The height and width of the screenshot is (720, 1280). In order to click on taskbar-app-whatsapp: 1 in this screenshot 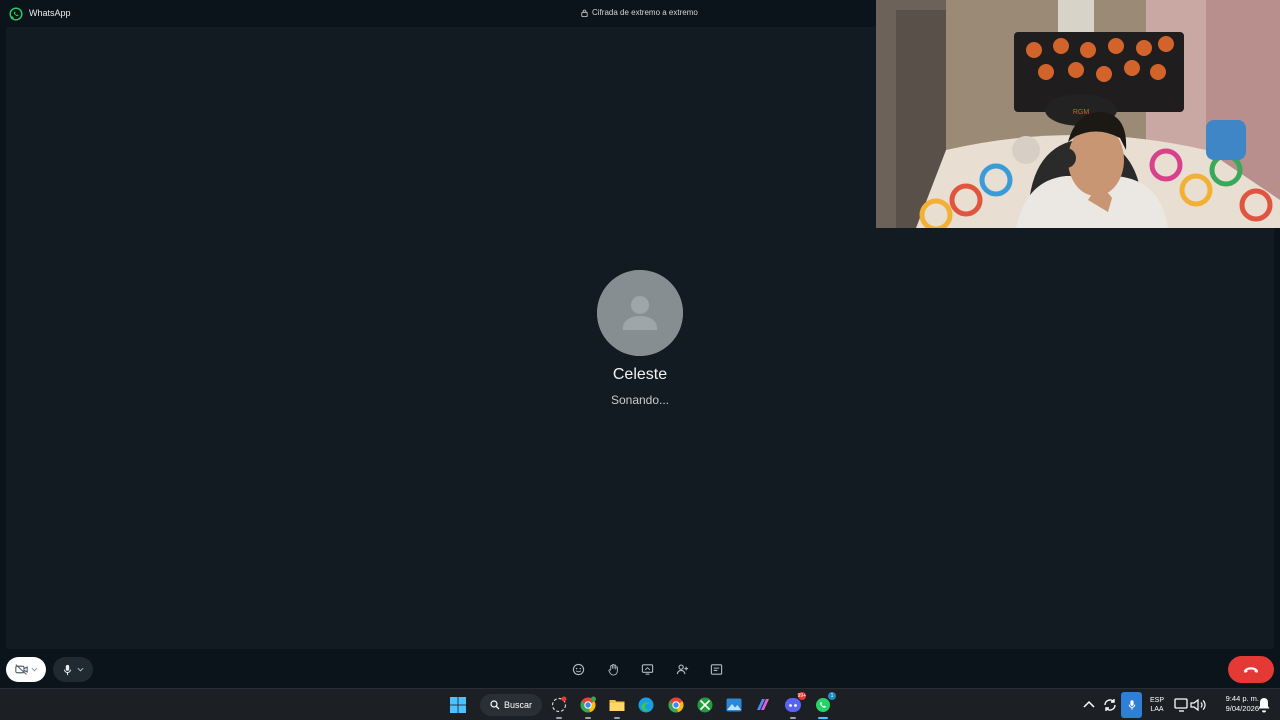, I will do `click(824, 705)`.